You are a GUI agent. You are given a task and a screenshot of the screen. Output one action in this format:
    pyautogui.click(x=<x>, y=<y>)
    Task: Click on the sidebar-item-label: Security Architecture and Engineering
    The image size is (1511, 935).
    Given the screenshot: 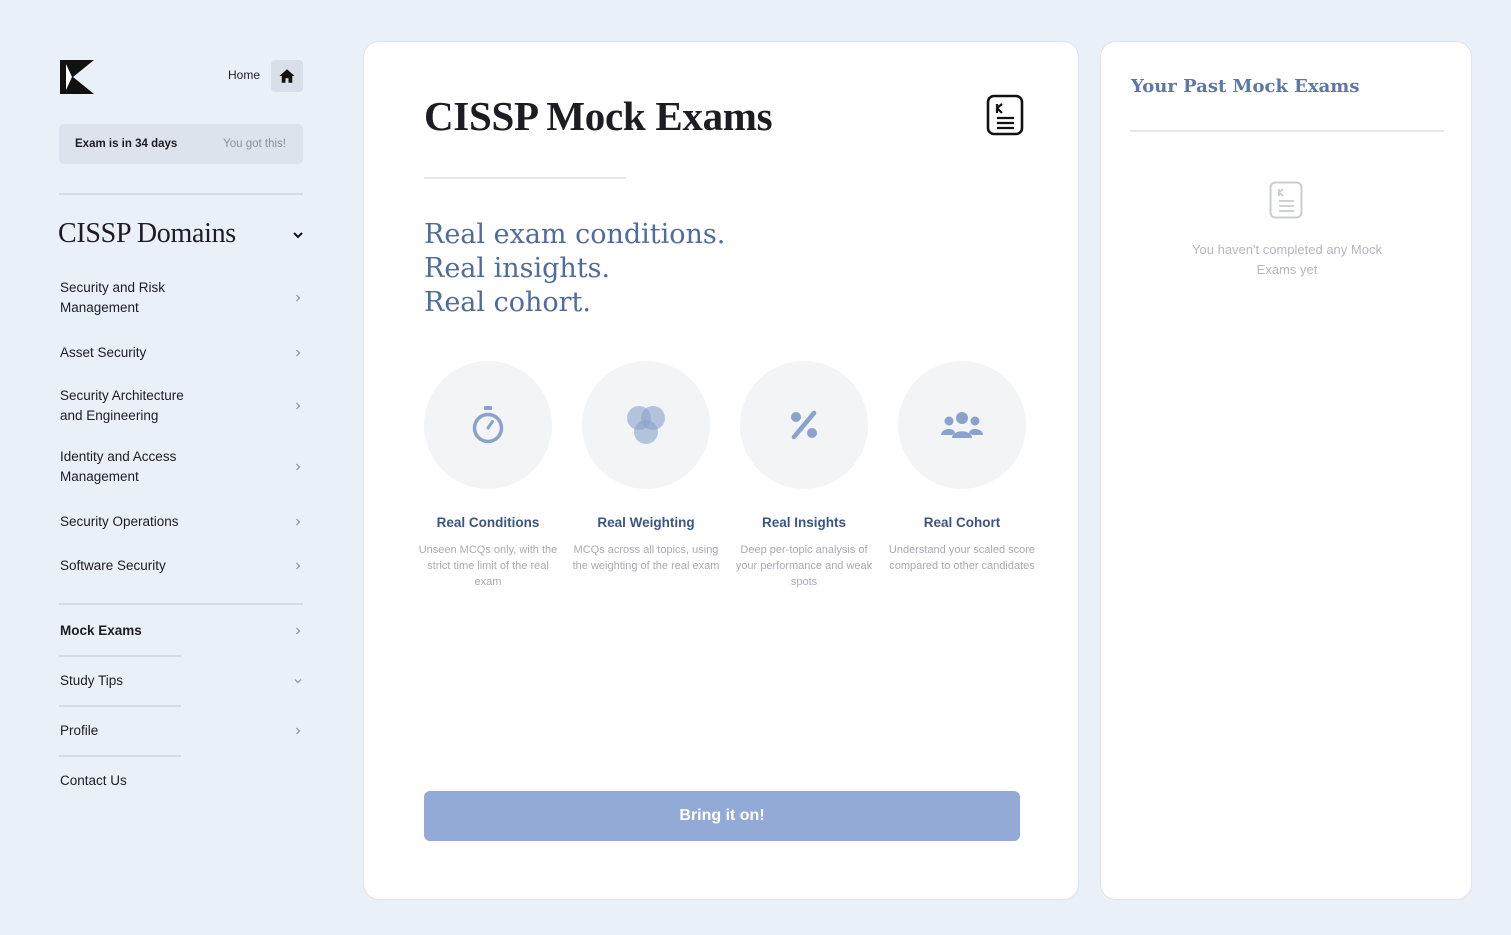 What is the action you would take?
    pyautogui.click(x=122, y=405)
    